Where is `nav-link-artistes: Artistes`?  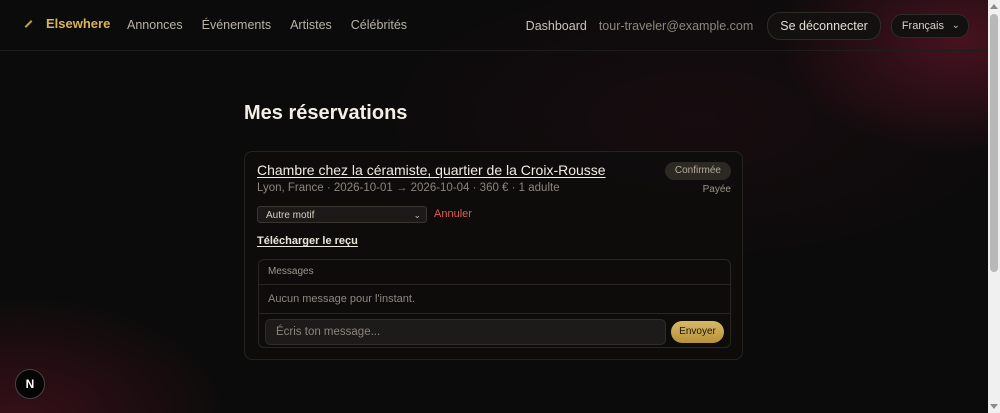 nav-link-artistes: Artistes is located at coordinates (311, 25).